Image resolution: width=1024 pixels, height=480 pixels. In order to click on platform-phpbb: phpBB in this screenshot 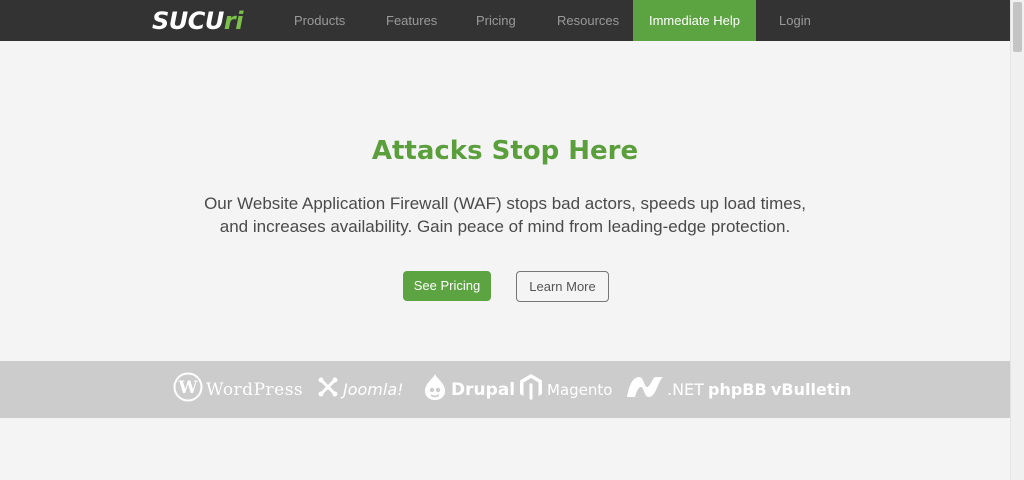, I will do `click(737, 389)`.